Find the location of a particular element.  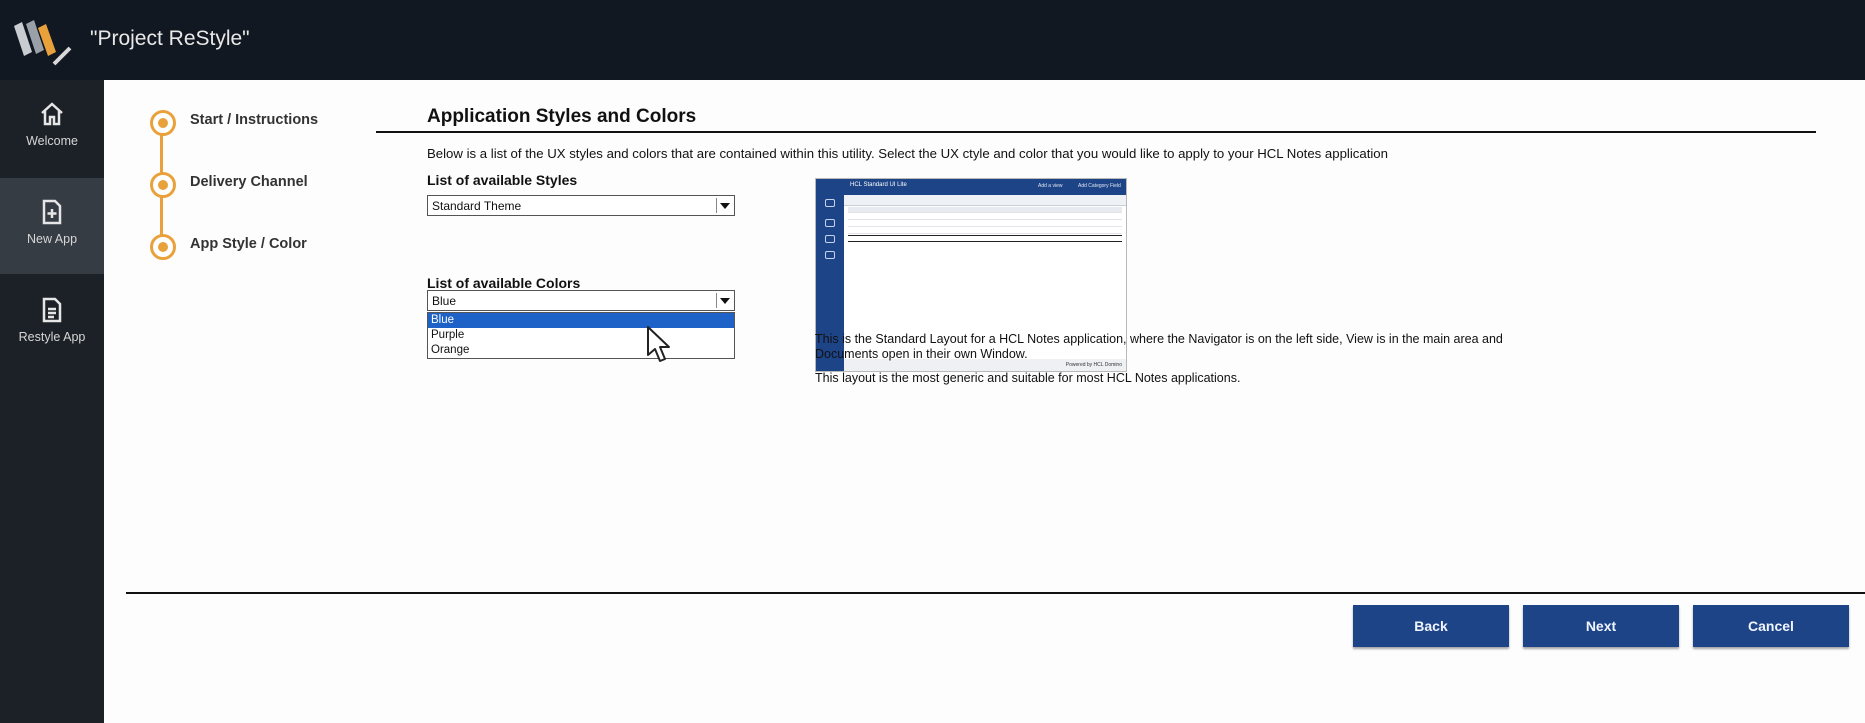

side-navigation: Welcome New App Restyle App is located at coordinates (52, 401).